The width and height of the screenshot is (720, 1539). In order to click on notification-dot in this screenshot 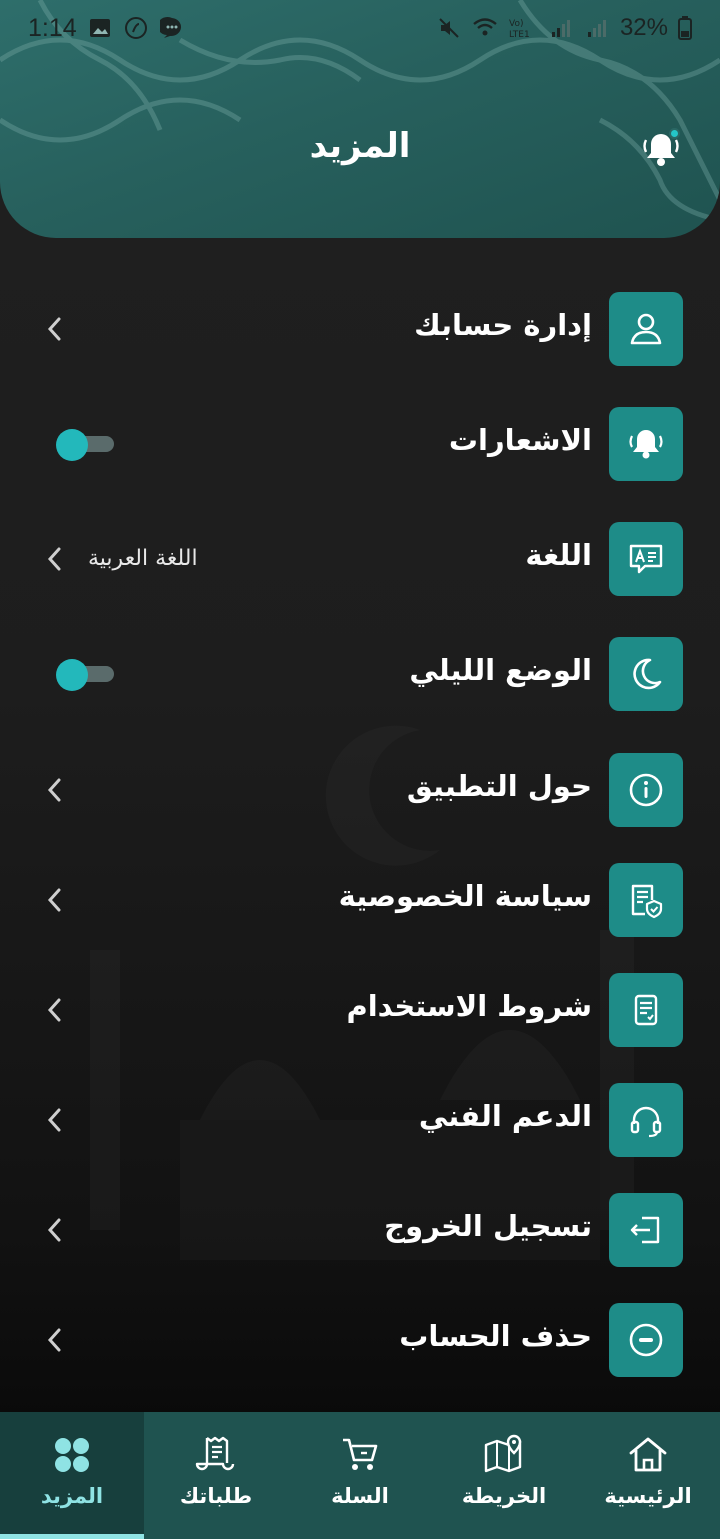, I will do `click(674, 133)`.